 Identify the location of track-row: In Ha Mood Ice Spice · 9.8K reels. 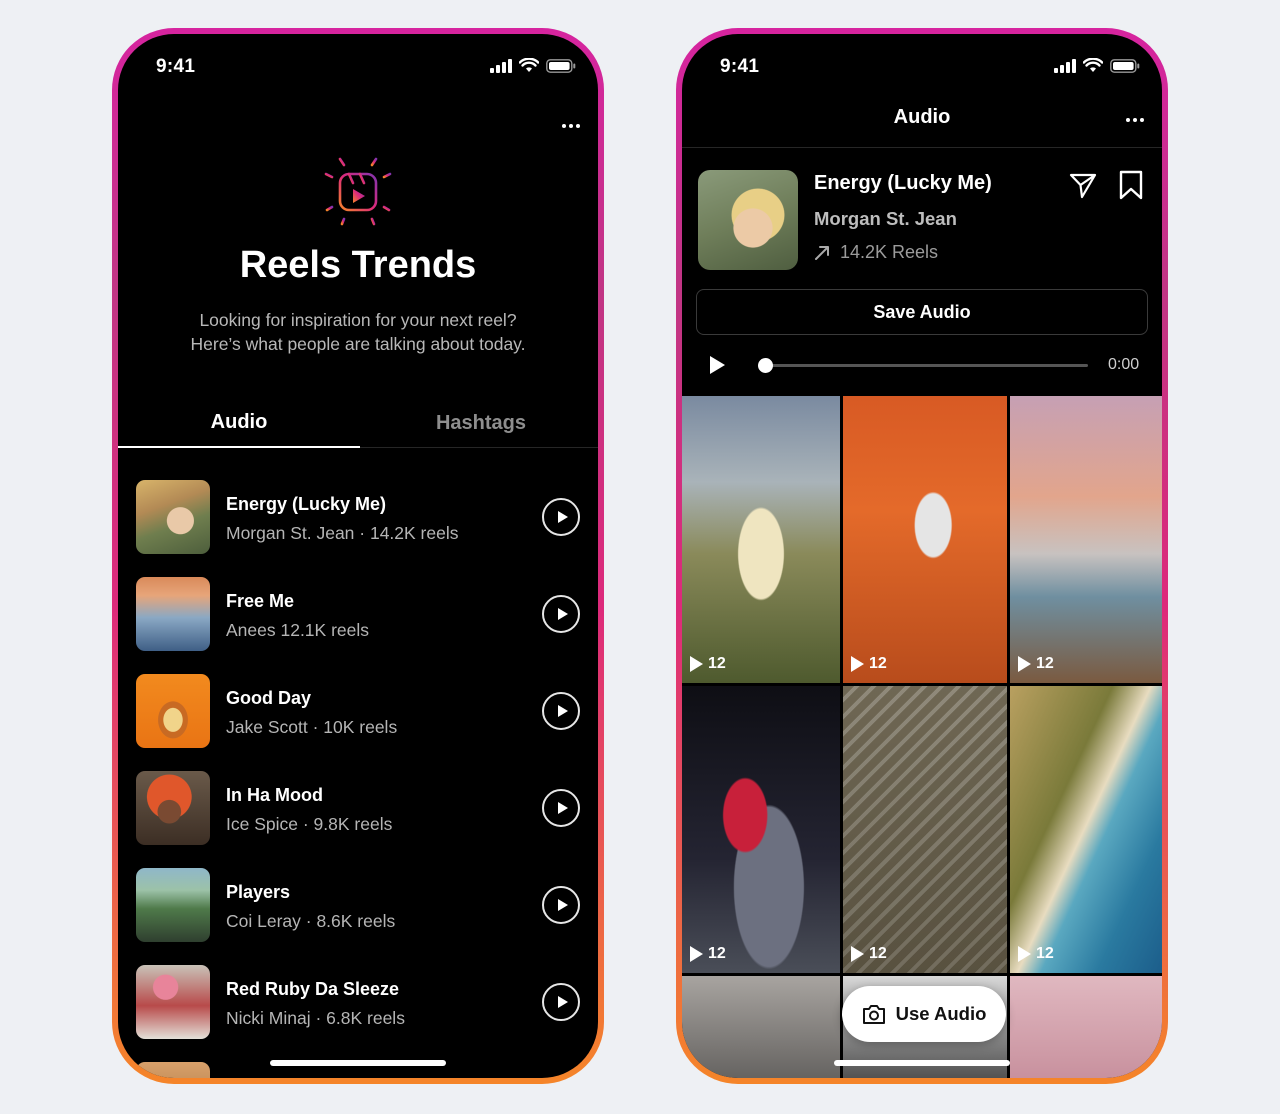
(358, 819).